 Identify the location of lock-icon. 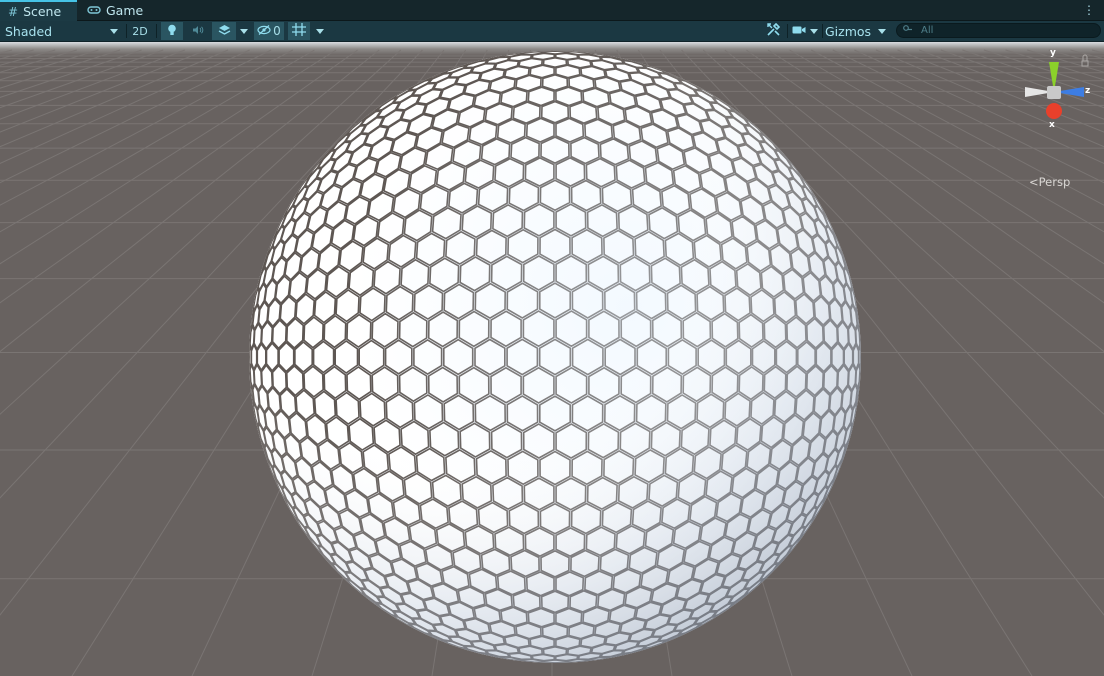
(1085, 60).